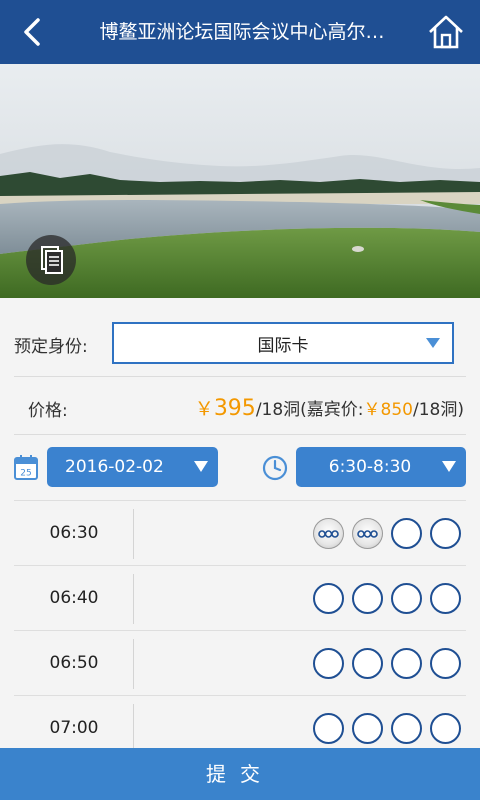 Image resolution: width=480 pixels, height=800 pixels. I want to click on price-row: 价格: ￥395/18洞(嘉宾价:￥850/18洞), so click(240, 408).